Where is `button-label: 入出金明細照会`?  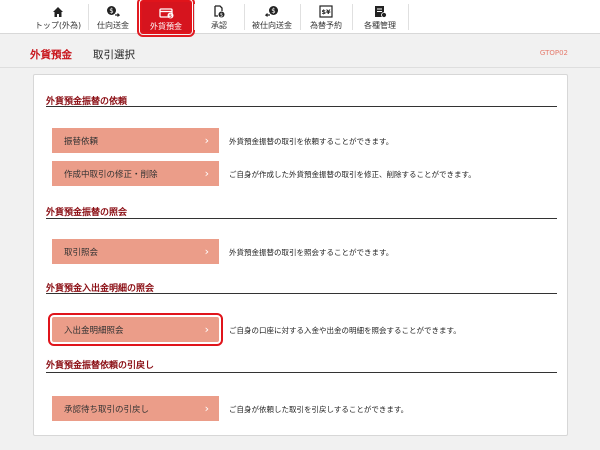
button-label: 入出金明細照会 is located at coordinates (94, 330).